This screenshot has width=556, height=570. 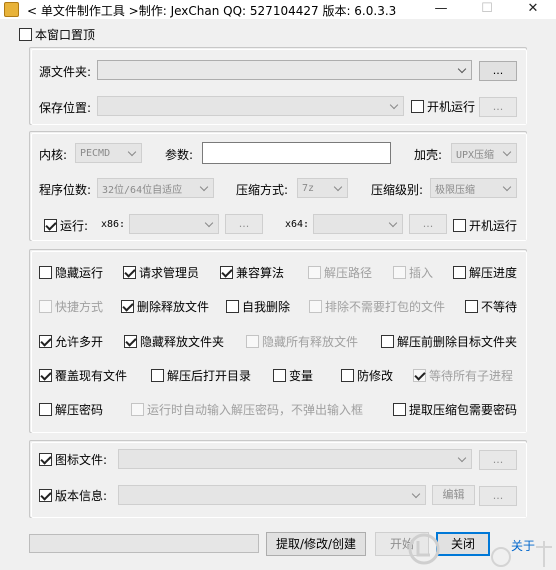 What do you see at coordinates (262, 190) in the screenshot?
I see `compress-method-label: 压缩方式:` at bounding box center [262, 190].